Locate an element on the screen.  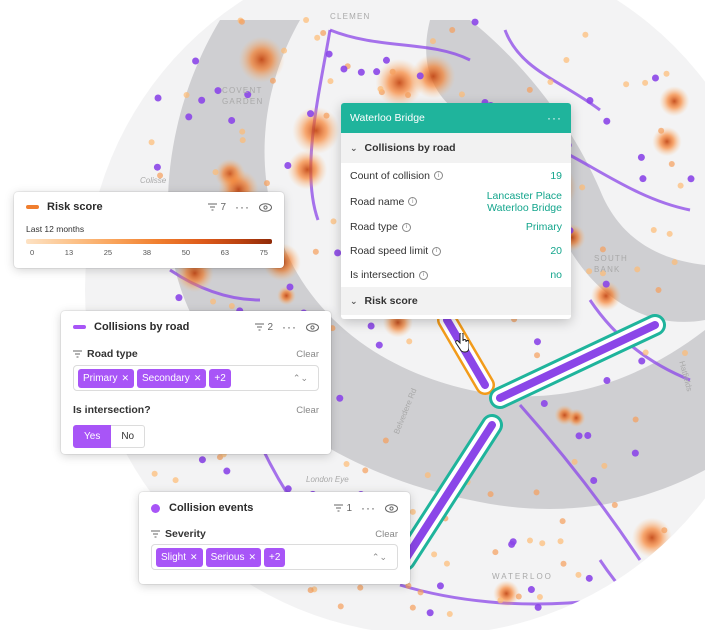
chip-primary: Primary ✕ is located at coordinates (106, 378).